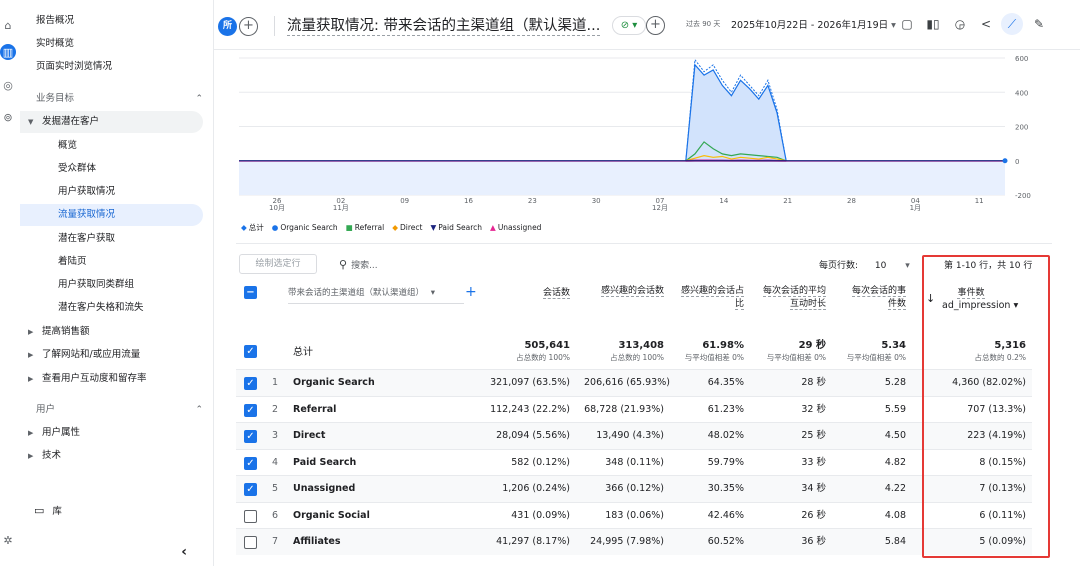 The image size is (1080, 566). I want to click on settings-icon: ✲, so click(8, 540).